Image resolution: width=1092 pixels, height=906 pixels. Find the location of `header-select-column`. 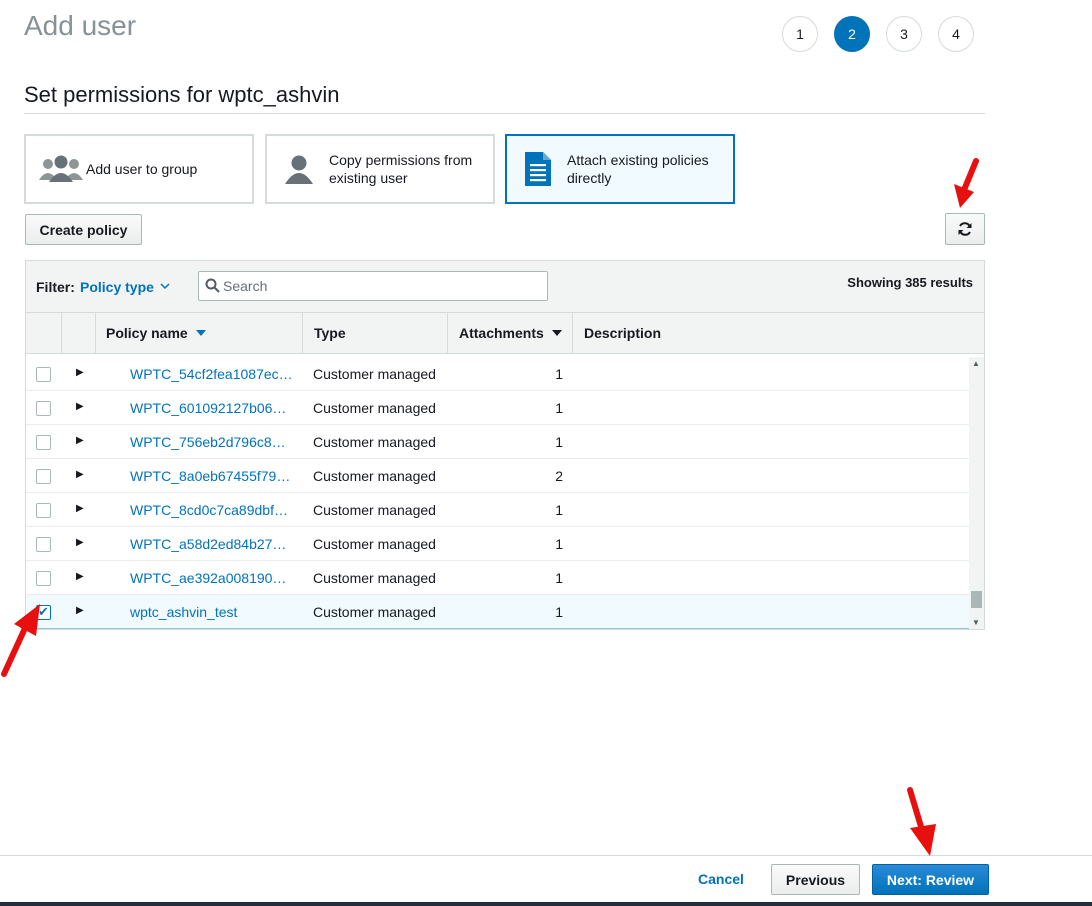

header-select-column is located at coordinates (44, 333).